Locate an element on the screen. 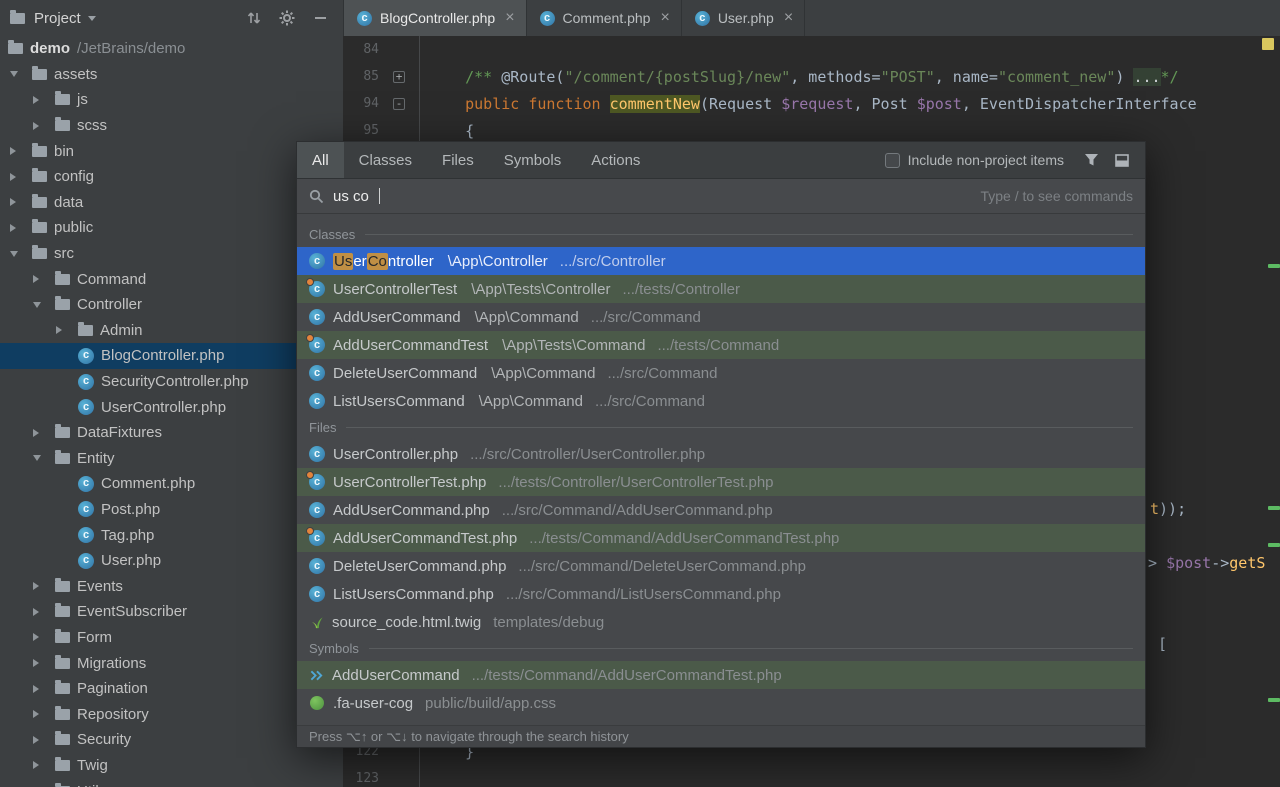 Image resolution: width=1280 pixels, height=787 pixels. search-result-row: .fa-user-cog public/build/app.css is located at coordinates (721, 703).